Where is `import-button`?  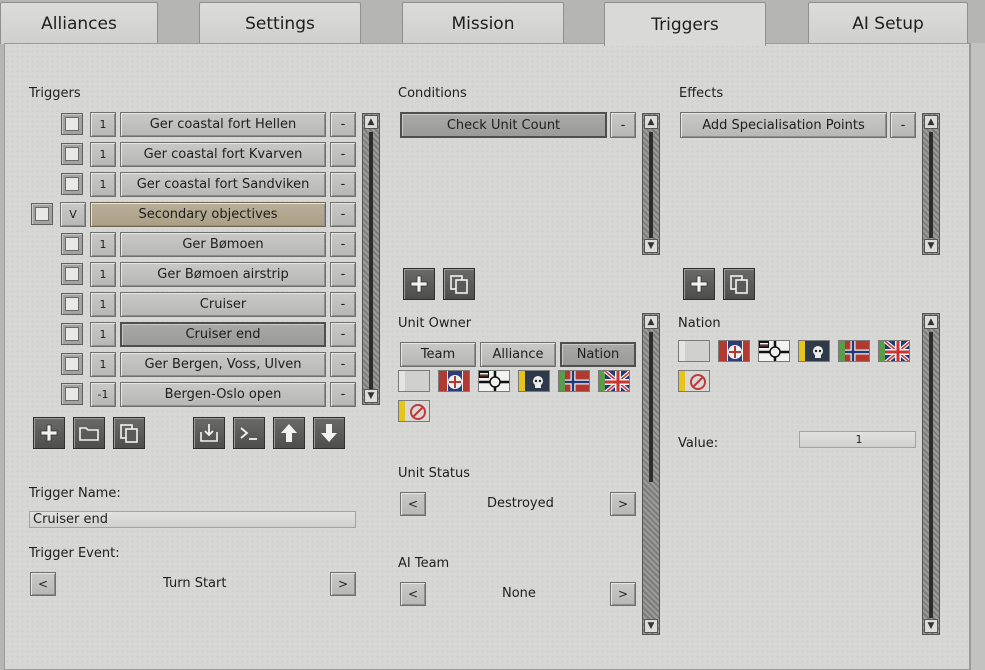
import-button is located at coordinates (209, 433).